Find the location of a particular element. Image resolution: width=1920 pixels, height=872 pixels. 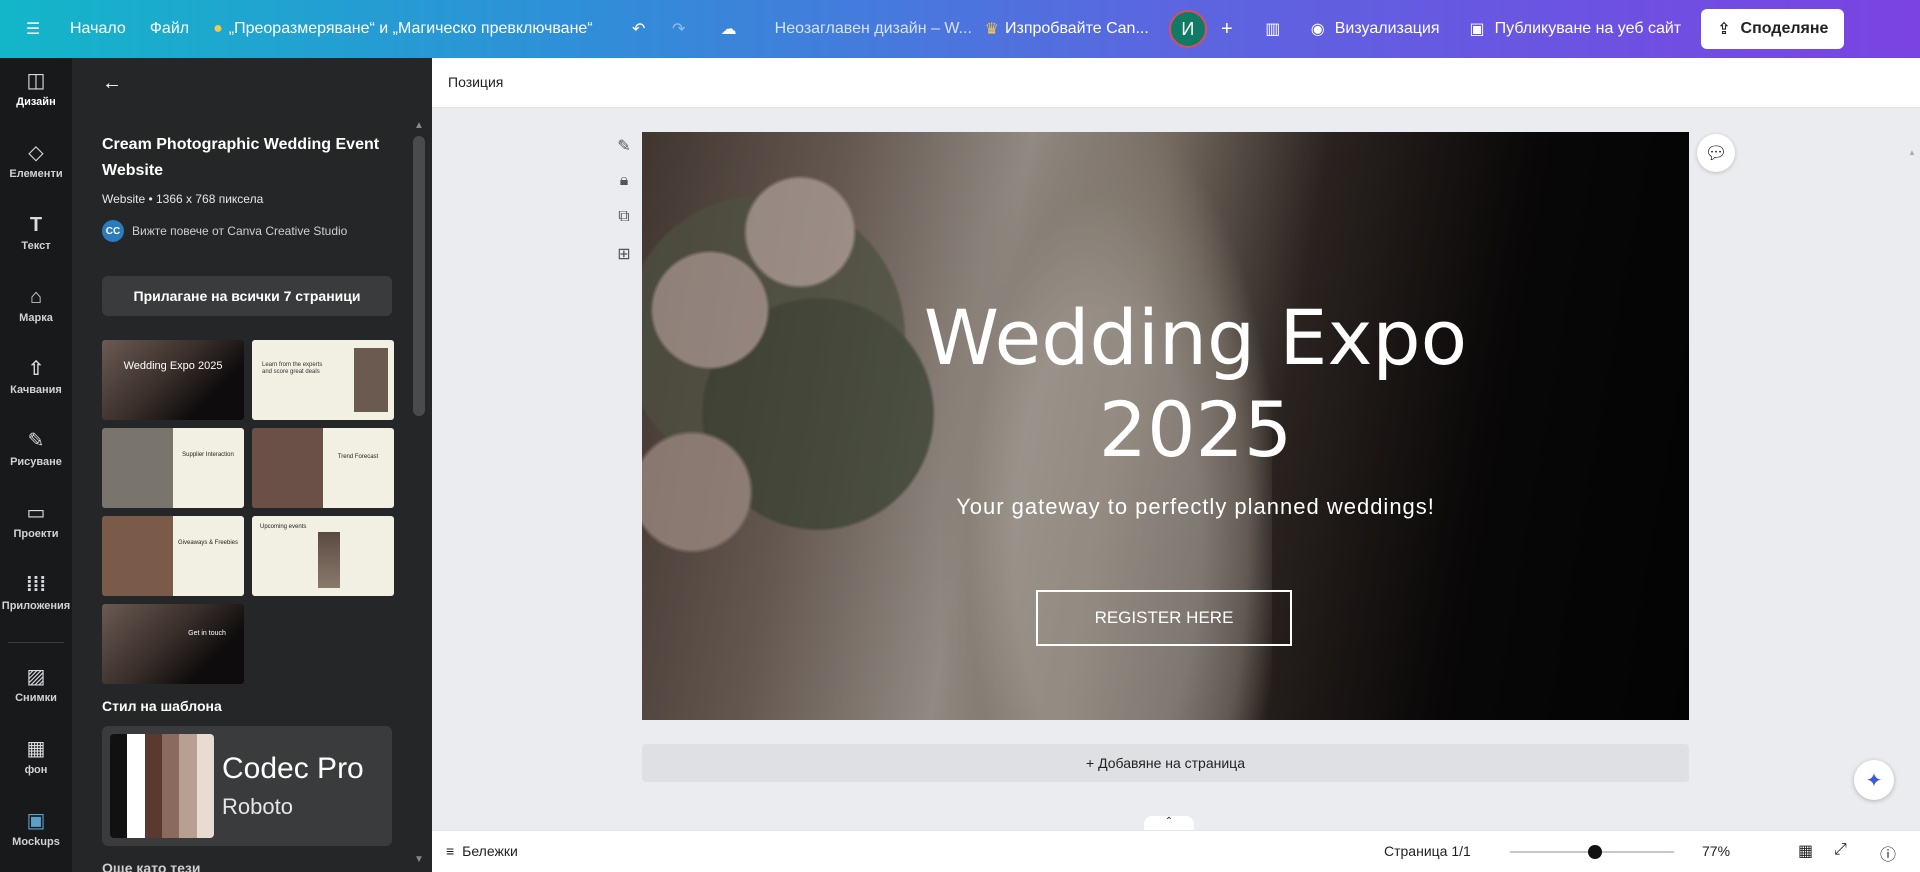

menu-button: ☰ is located at coordinates (33, 29).